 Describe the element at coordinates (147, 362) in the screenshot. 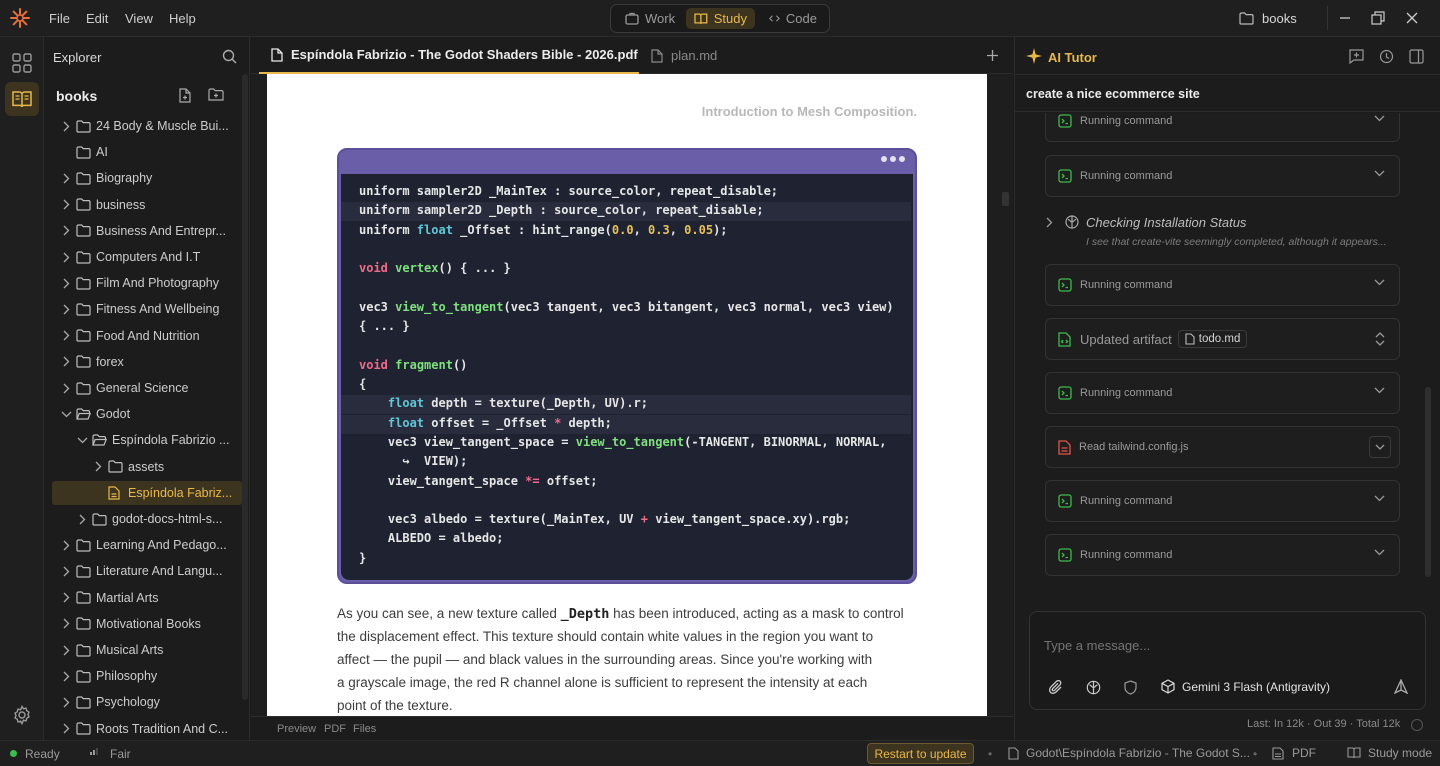

I see `tree-folder-item: forex` at that location.